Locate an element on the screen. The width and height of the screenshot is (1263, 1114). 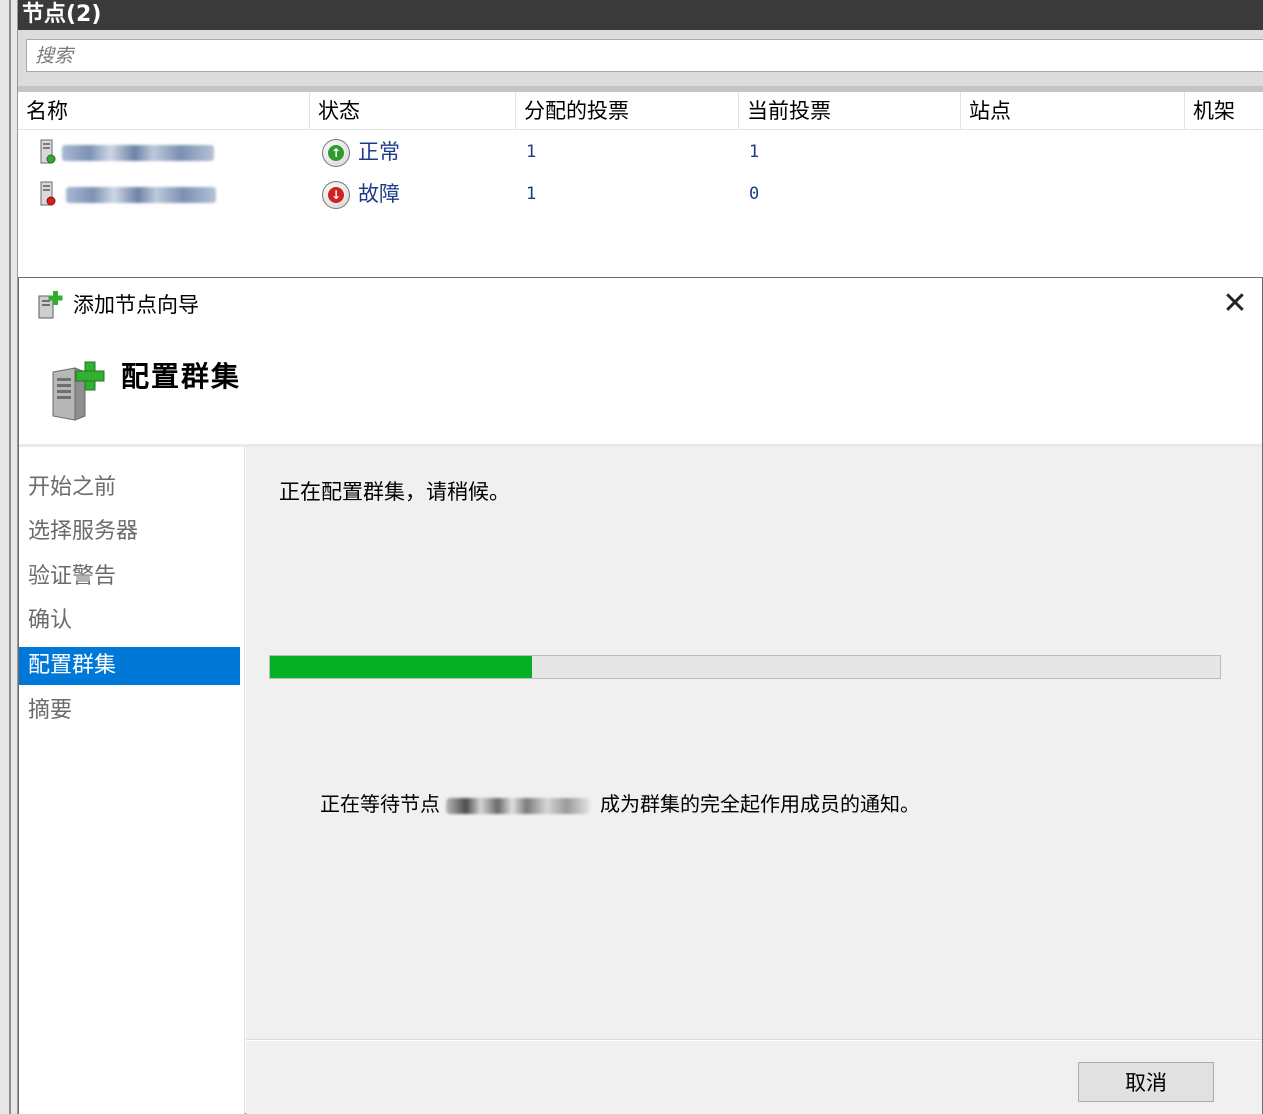
search-input is located at coordinates (644, 55).